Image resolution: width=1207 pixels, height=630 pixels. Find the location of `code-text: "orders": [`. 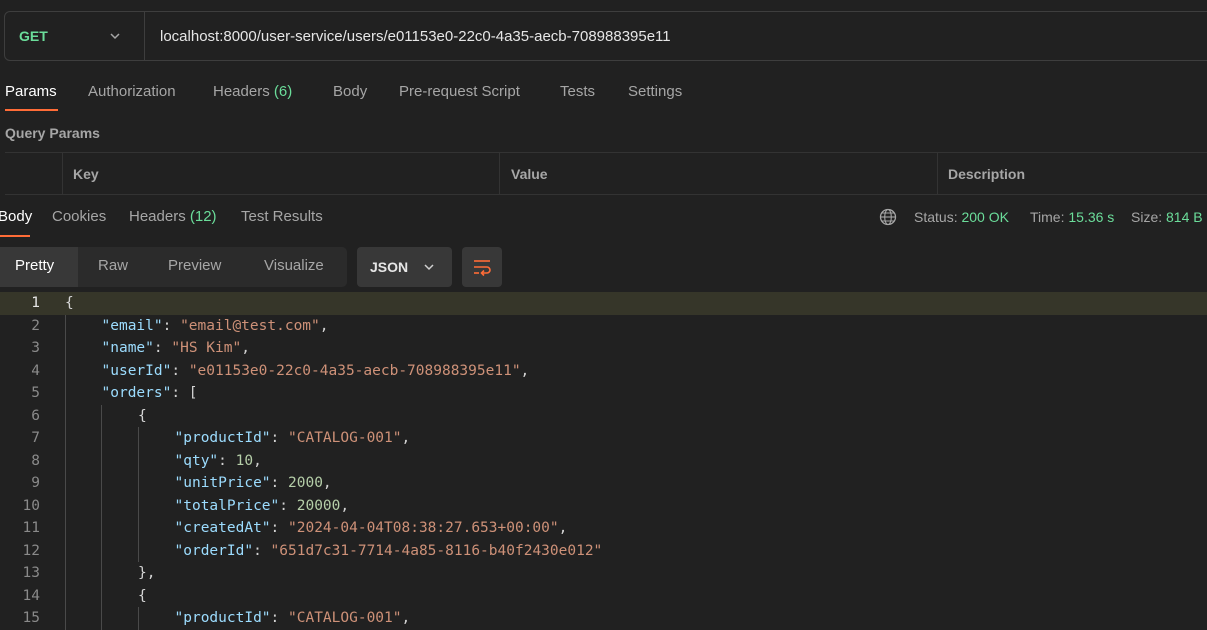

code-text: "orders": [ is located at coordinates (149, 393).